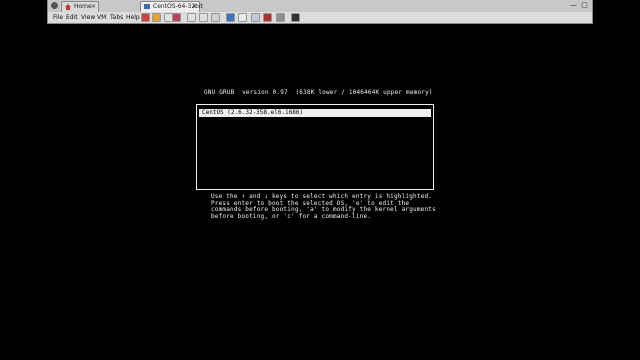 The width and height of the screenshot is (640, 360). I want to click on revert-snapshot-icon, so click(191, 17).